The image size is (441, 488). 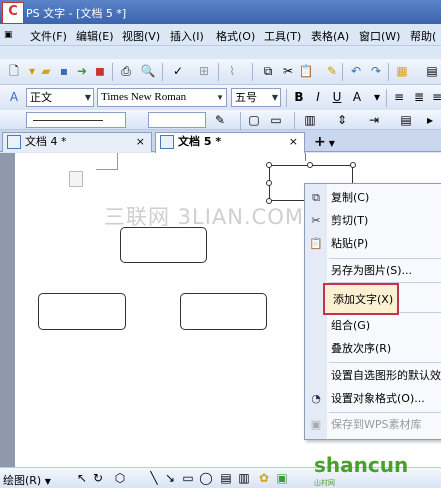 I want to click on print-icon: ⎙, so click(x=126, y=71).